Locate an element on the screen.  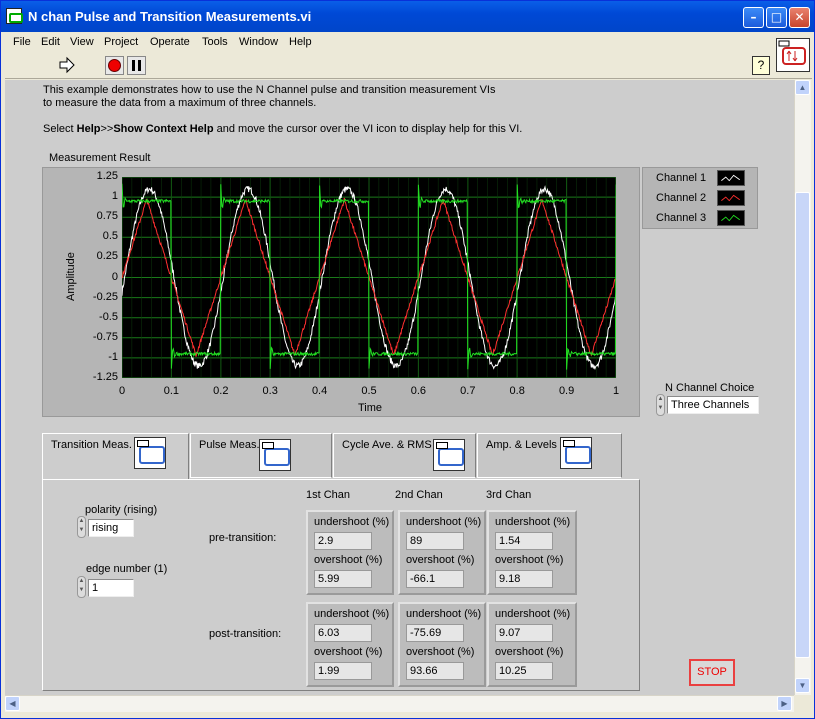
overshoot-value: 9.18 is located at coordinates (524, 579).